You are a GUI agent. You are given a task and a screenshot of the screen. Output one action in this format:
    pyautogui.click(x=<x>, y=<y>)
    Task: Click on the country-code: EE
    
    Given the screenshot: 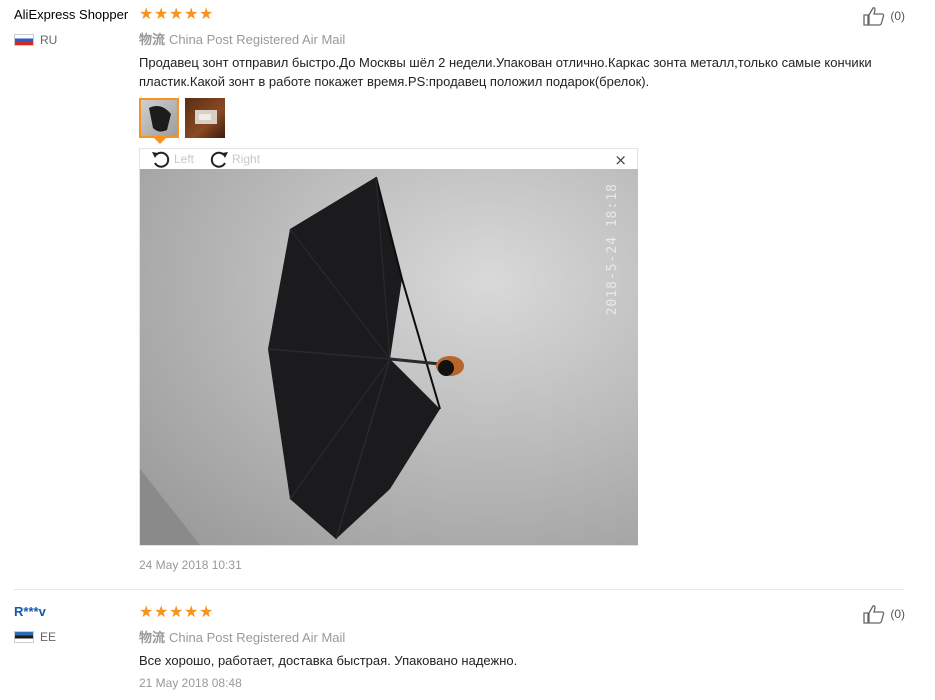 What is the action you would take?
    pyautogui.click(x=48, y=637)
    